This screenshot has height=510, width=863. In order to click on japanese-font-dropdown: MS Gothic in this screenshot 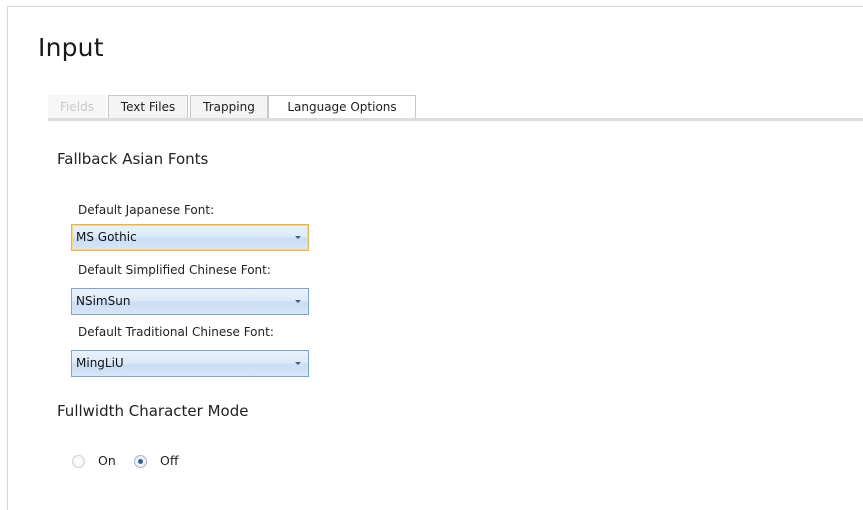, I will do `click(190, 237)`.